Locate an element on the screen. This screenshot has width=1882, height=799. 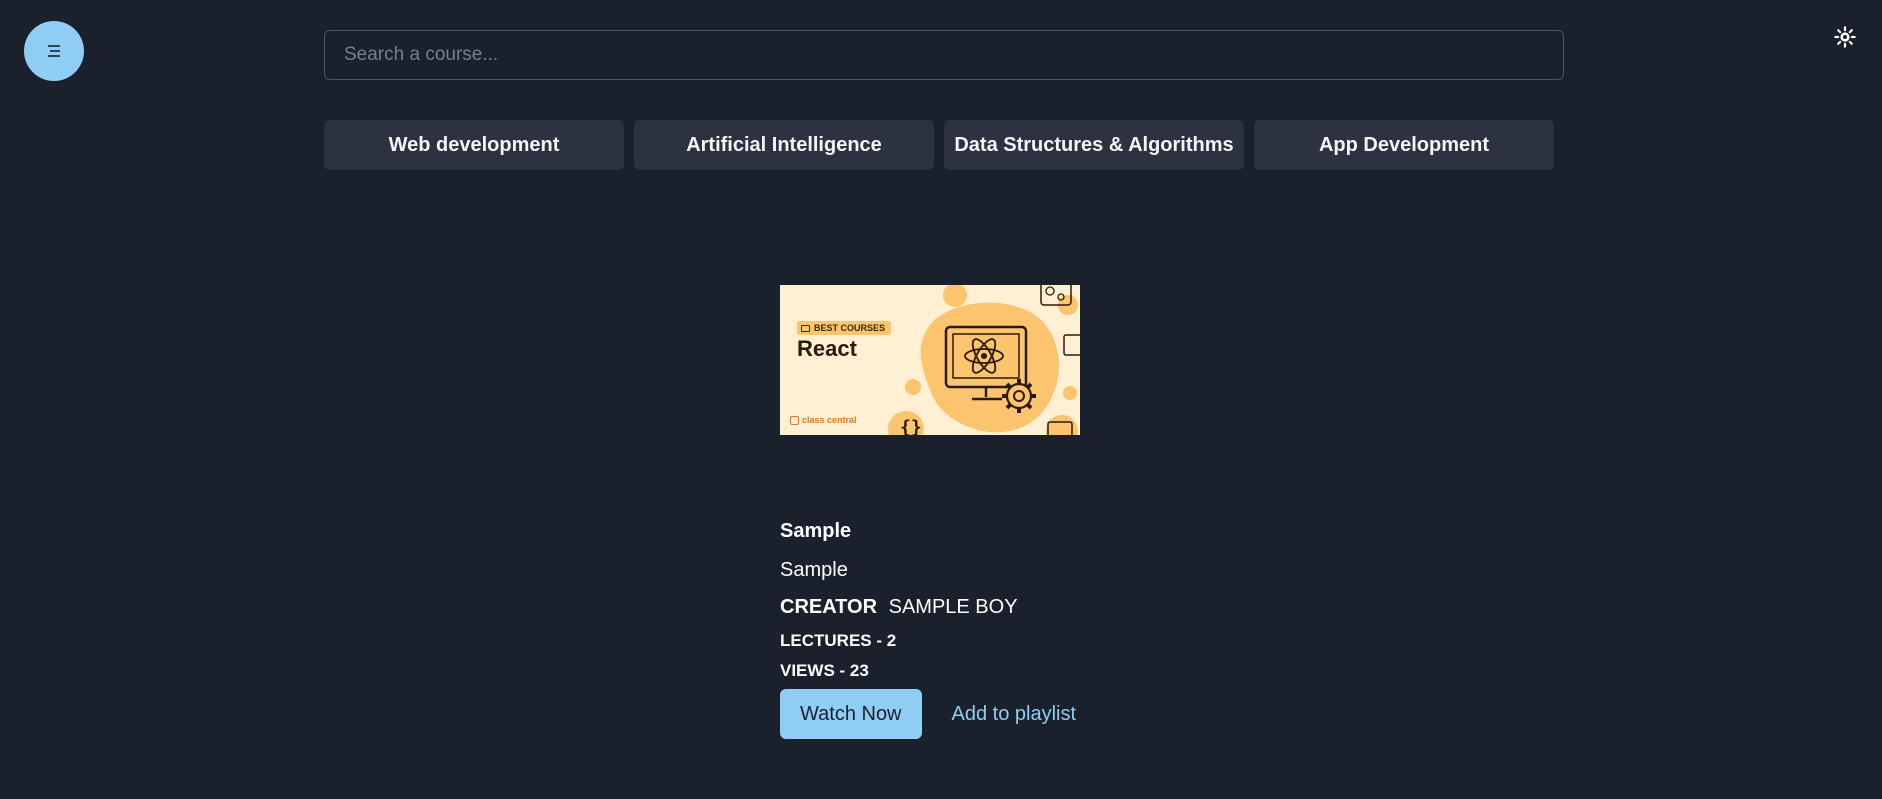
search-input is located at coordinates (944, 55).